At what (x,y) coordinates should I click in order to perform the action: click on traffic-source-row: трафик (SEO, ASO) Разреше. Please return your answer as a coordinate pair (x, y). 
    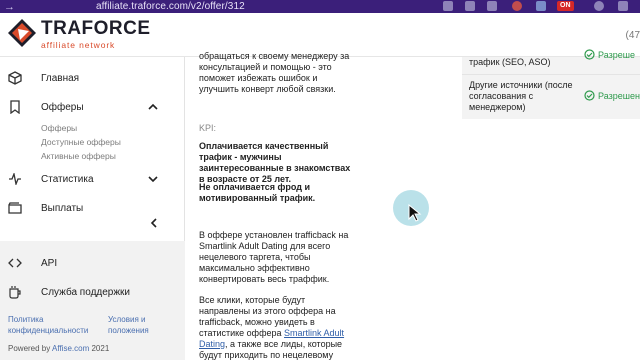
    Looking at the image, I should click on (551, 61).